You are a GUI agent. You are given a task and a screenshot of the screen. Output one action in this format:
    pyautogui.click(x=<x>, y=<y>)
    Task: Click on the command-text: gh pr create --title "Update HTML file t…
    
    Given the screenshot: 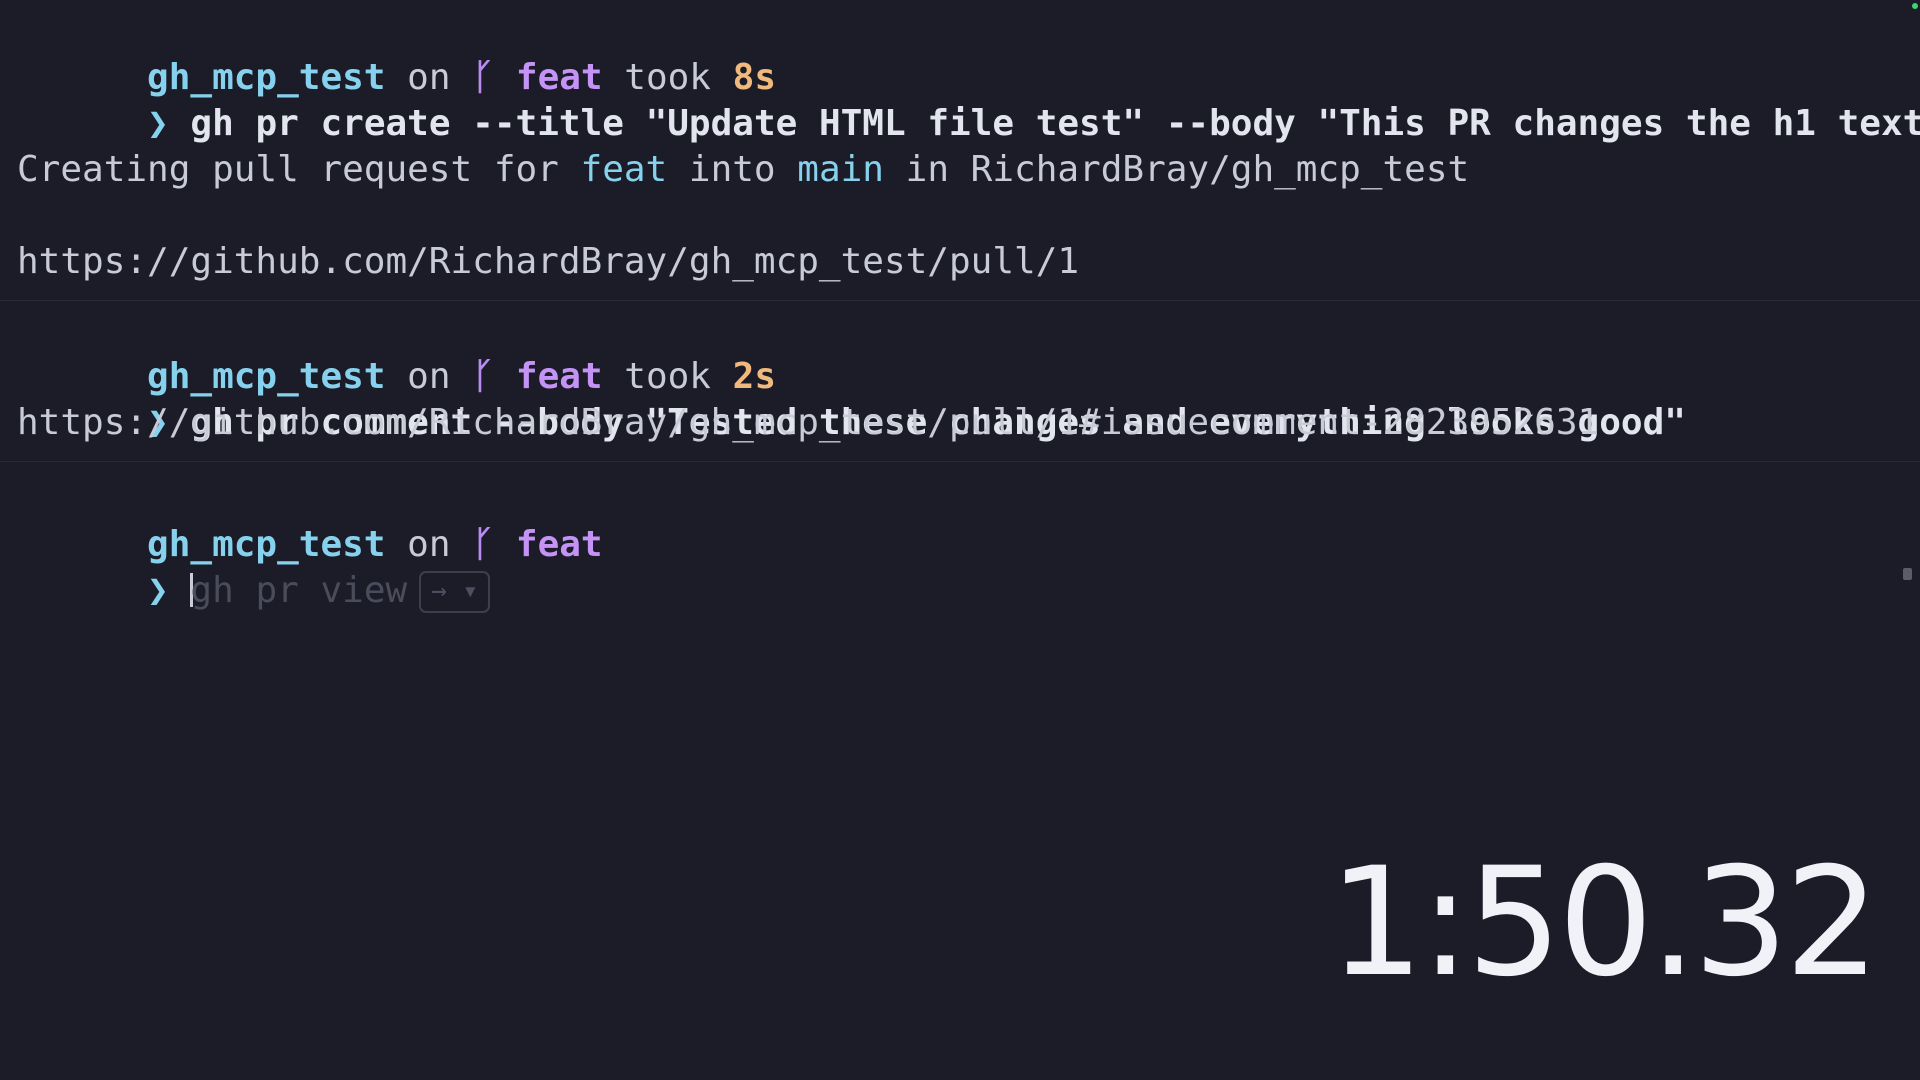 What is the action you would take?
    pyautogui.click(x=1055, y=123)
    